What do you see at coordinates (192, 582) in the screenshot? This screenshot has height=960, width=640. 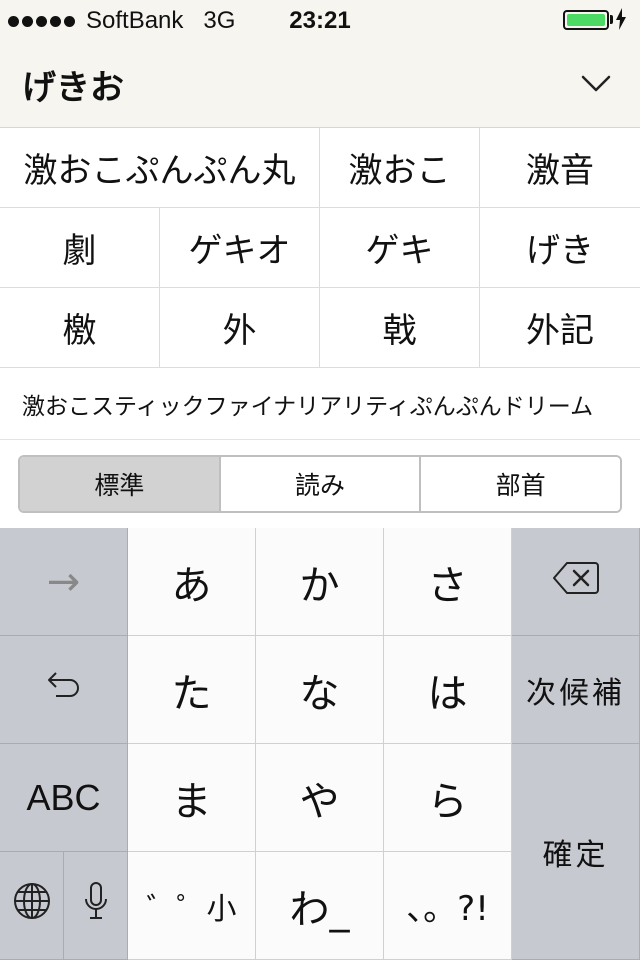 I see `key-a: あ` at bounding box center [192, 582].